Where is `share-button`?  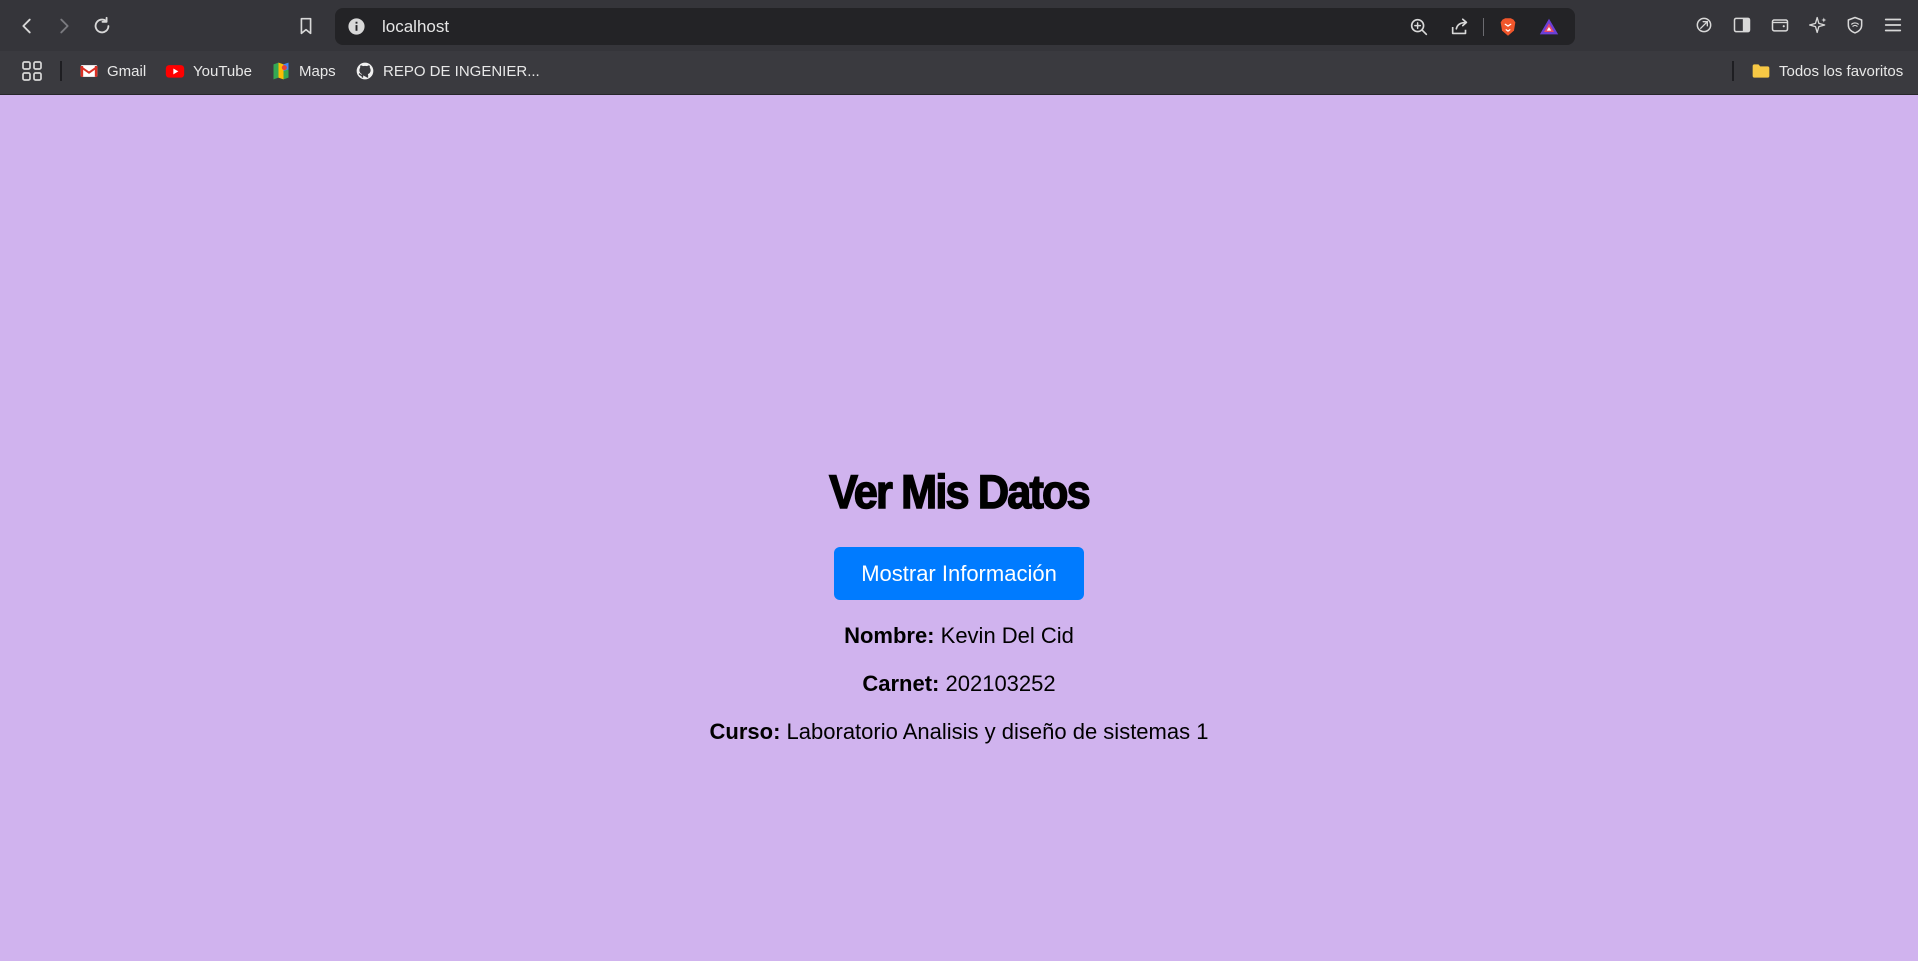
share-button is located at coordinates (1460, 27).